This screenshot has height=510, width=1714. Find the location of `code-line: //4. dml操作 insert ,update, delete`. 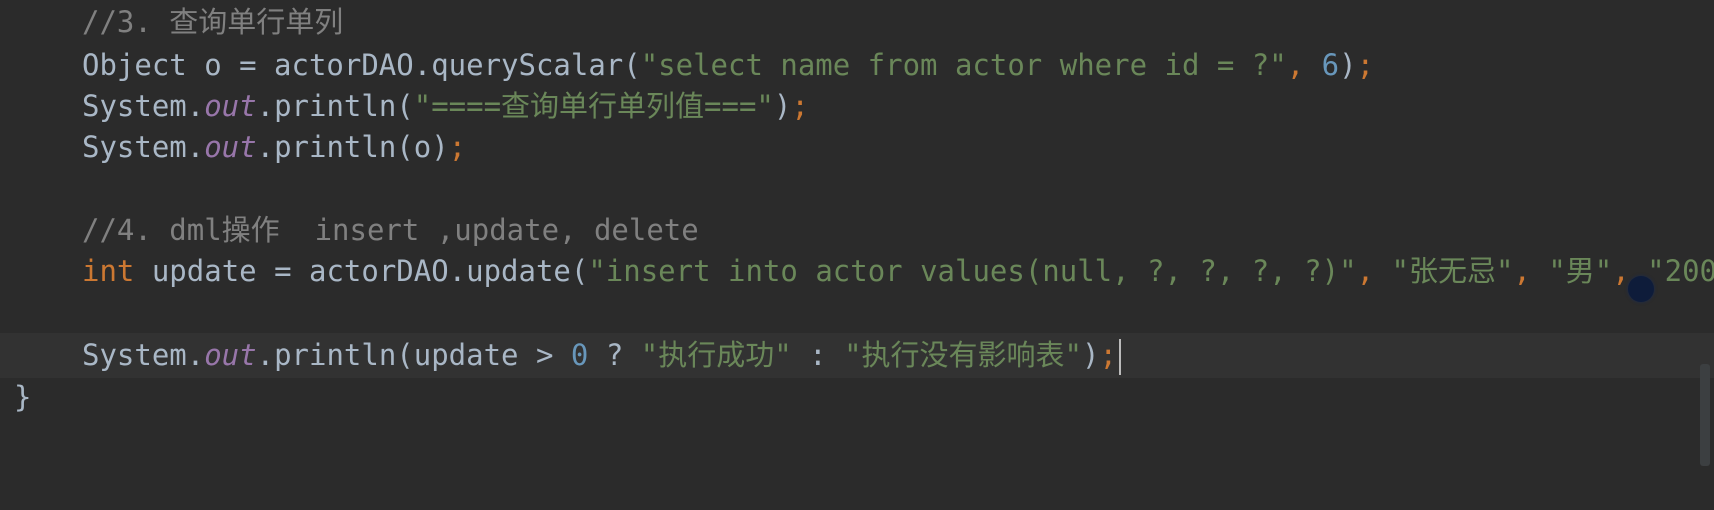

code-line: //4. dml操作 insert ,update, delete is located at coordinates (857, 230).